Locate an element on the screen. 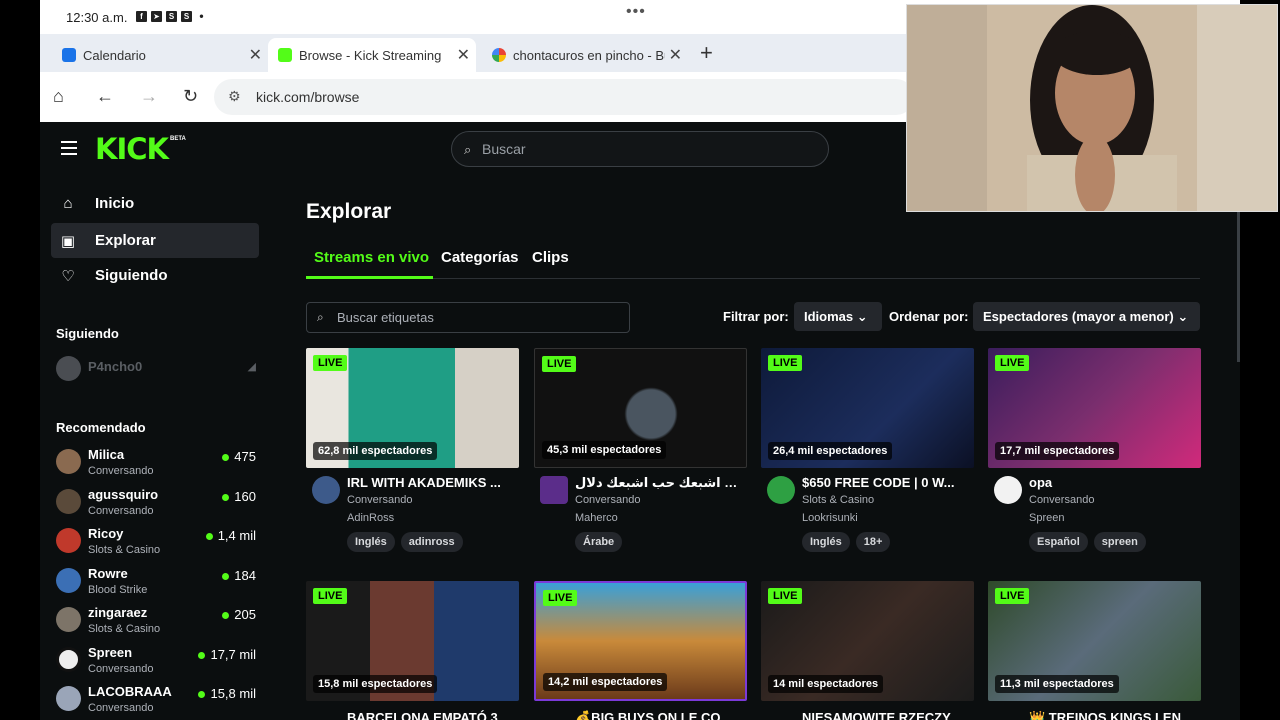 Image resolution: width=1280 pixels, height=720 pixels. tab-label: chontacuros en pincho - Bu is located at coordinates (589, 55).